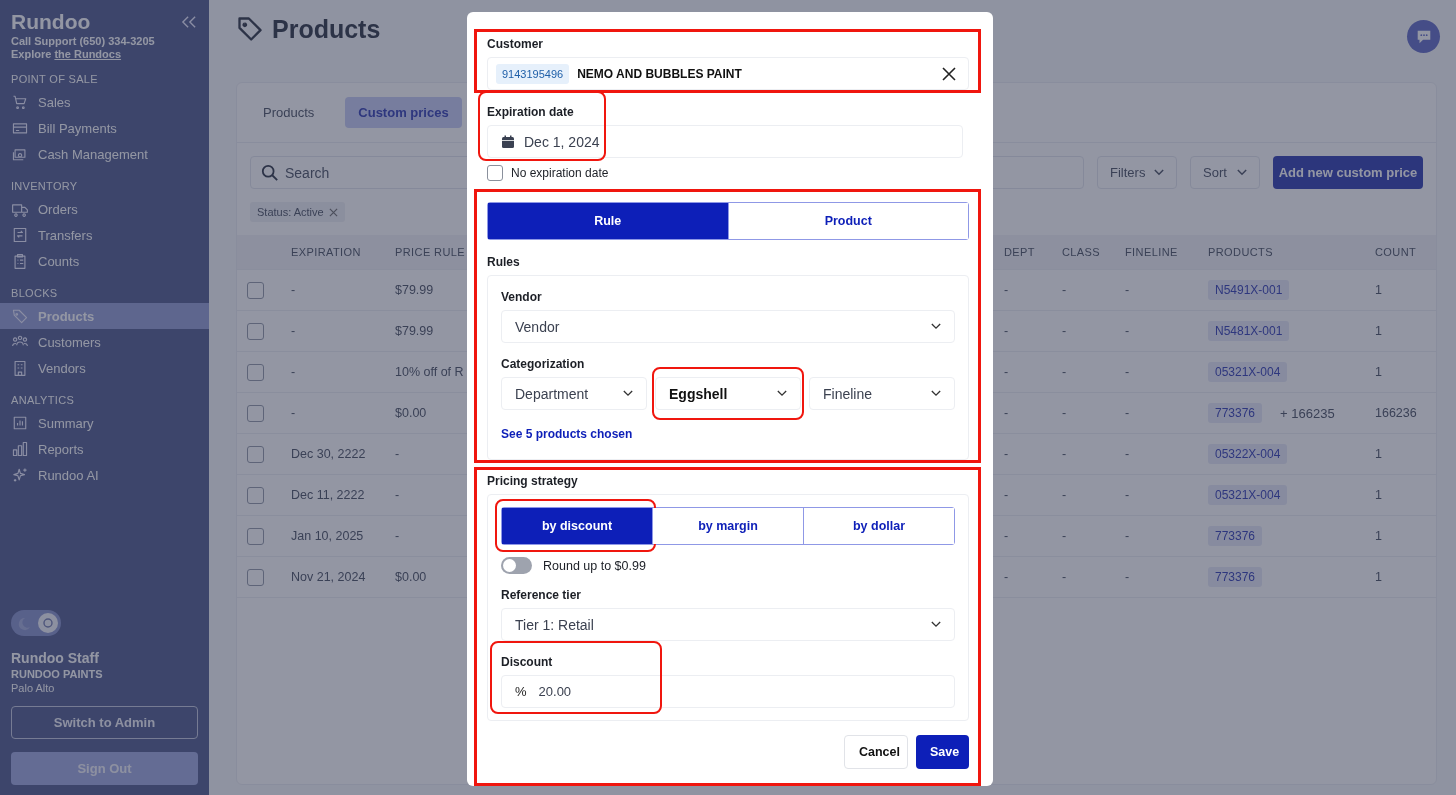 This screenshot has height=795, width=1456. I want to click on nav-item: Rundoo AI, so click(104, 475).